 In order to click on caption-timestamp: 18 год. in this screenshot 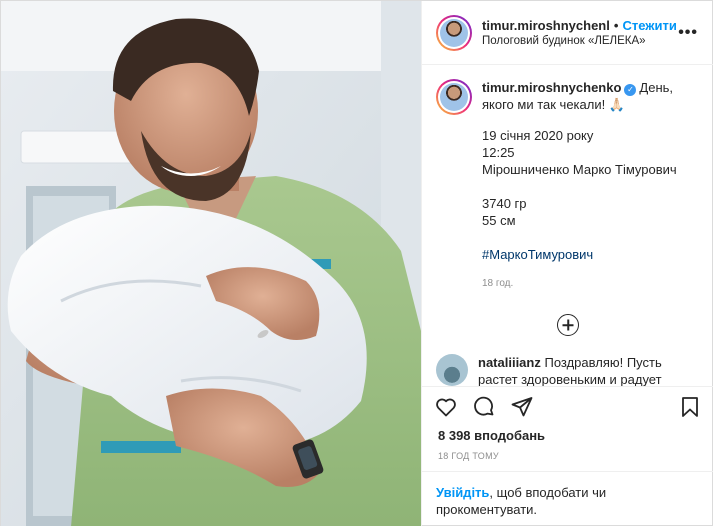, I will do `click(498, 283)`.